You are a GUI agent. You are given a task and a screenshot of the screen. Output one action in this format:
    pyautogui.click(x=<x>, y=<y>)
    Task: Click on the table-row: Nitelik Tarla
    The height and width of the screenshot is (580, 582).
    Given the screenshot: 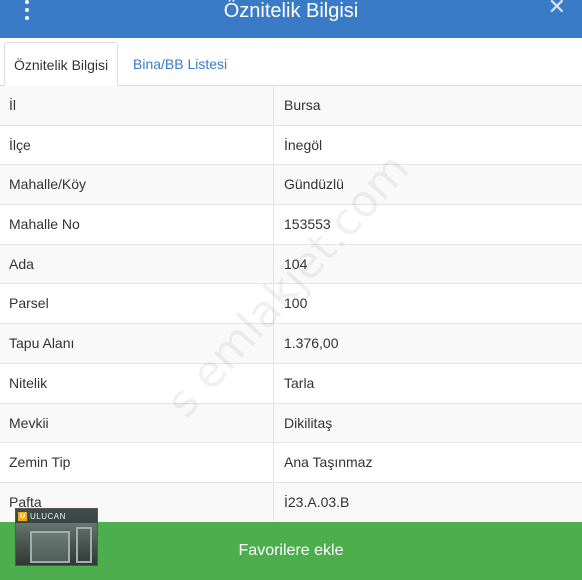 What is the action you would take?
    pyautogui.click(x=291, y=383)
    